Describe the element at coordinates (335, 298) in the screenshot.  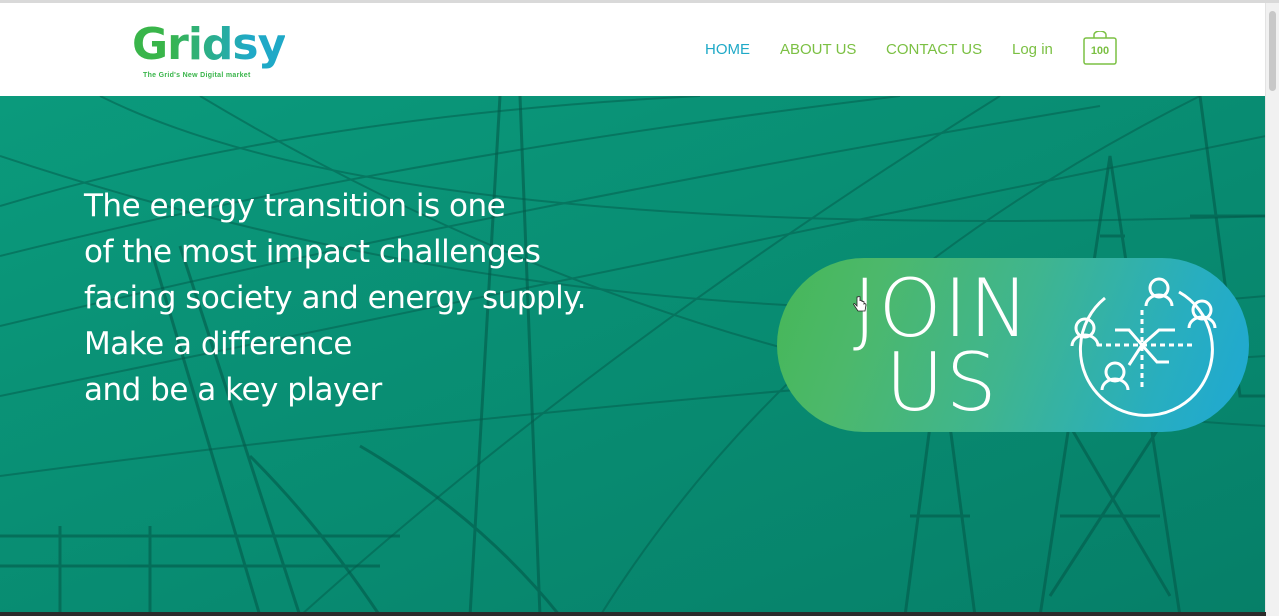
I see `hero-line-3: facing society and energy supply.` at that location.